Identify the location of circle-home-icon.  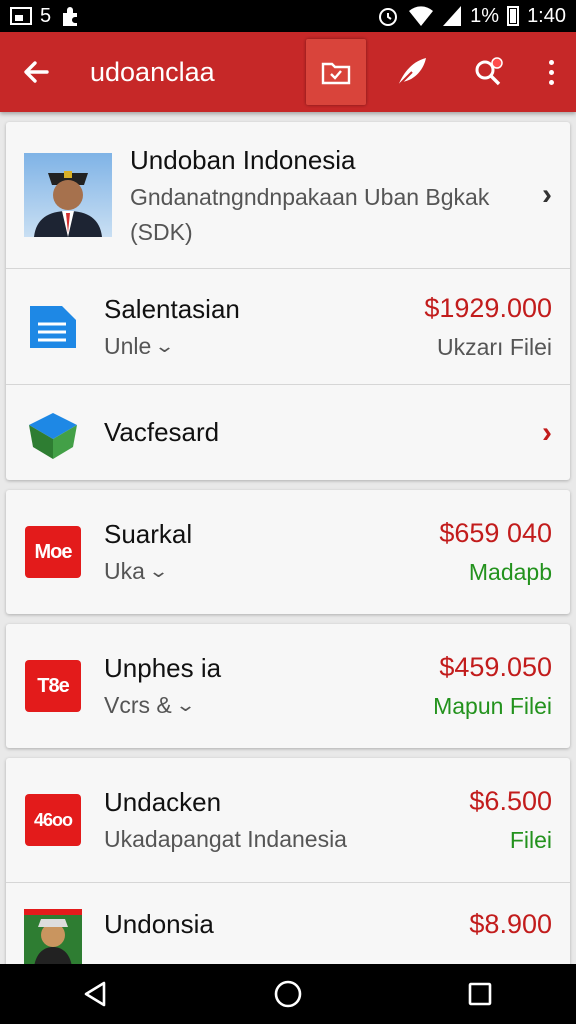
(288, 994).